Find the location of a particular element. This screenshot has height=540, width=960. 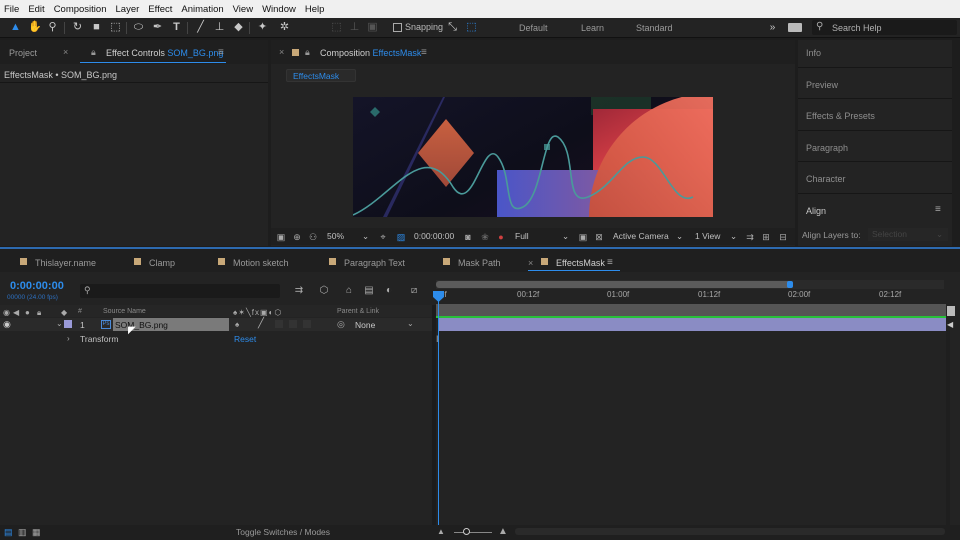

shy-layers-icon: ⌂ is located at coordinates (349, 291).